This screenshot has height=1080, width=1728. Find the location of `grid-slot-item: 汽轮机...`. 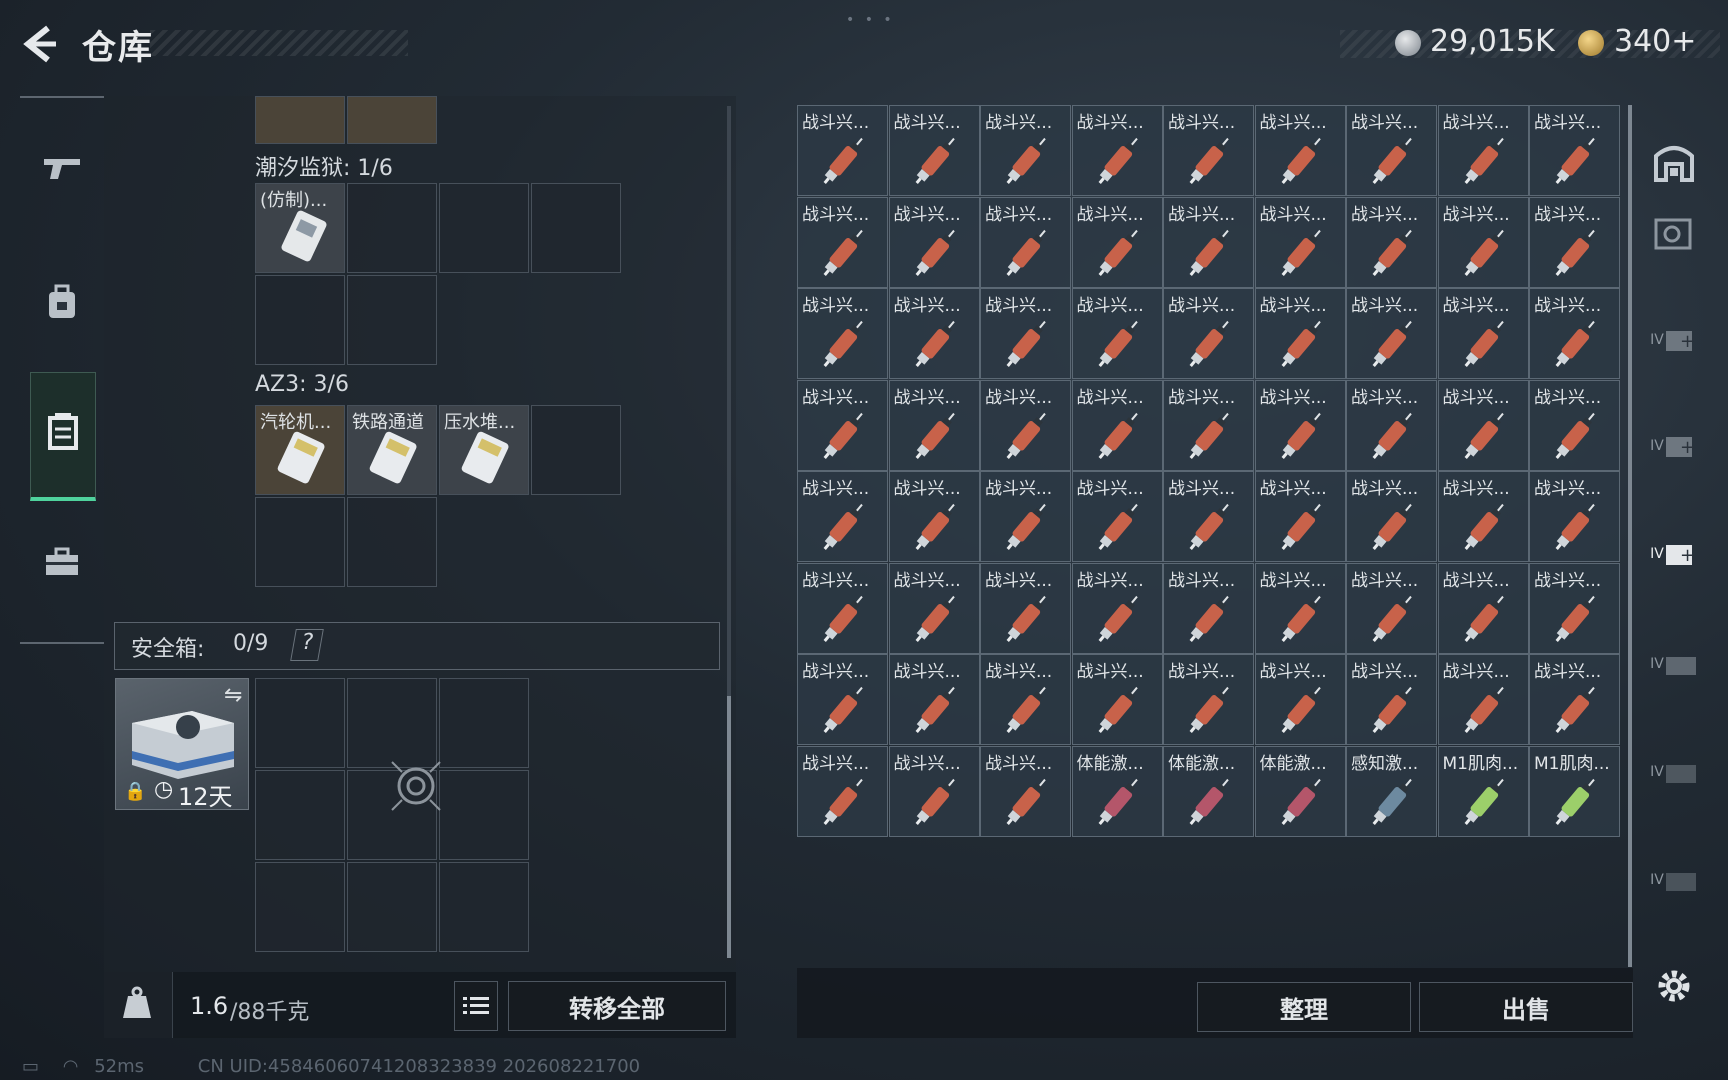

grid-slot-item: 汽轮机... is located at coordinates (300, 450).